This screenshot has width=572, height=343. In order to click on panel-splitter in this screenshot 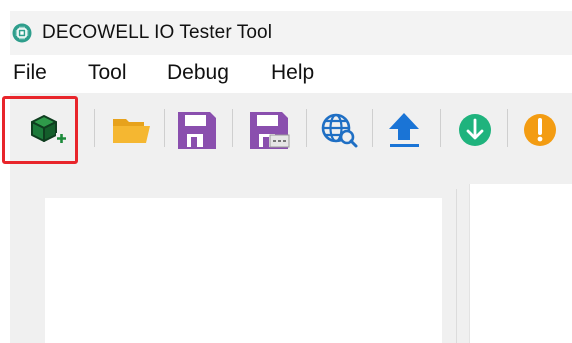, I will do `click(456, 266)`.